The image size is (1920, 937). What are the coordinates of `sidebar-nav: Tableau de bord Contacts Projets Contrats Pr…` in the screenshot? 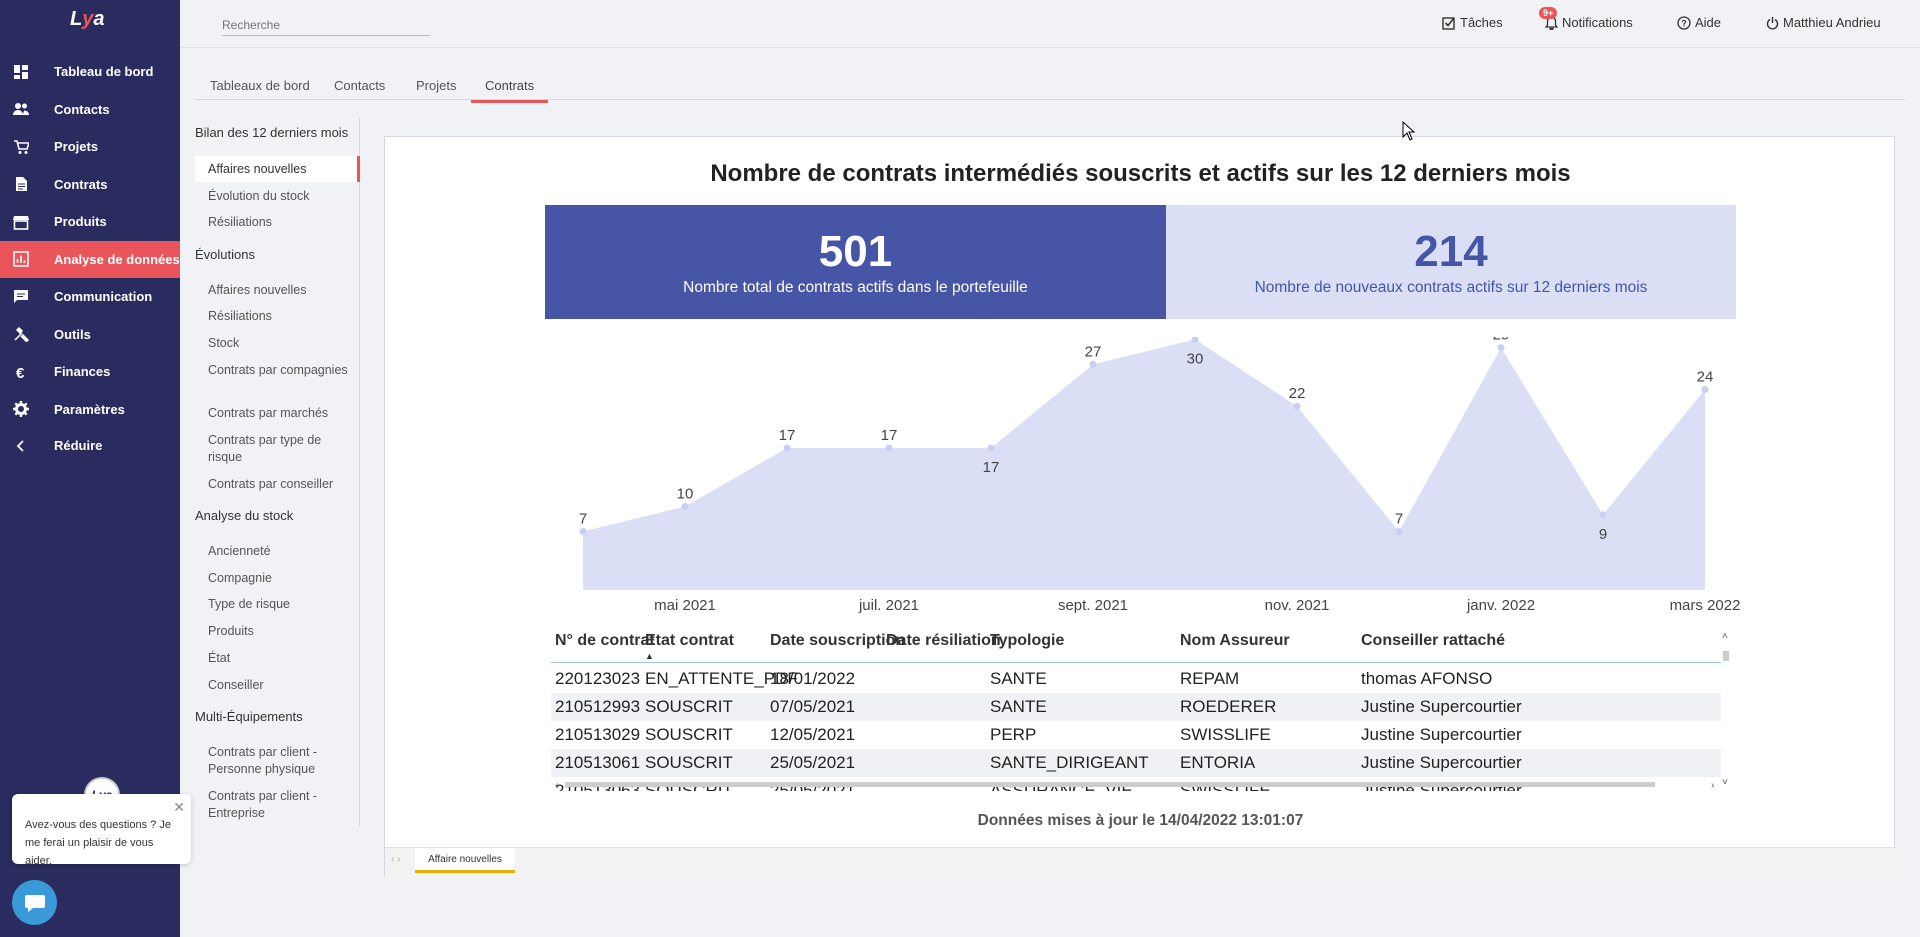 It's located at (90, 259).